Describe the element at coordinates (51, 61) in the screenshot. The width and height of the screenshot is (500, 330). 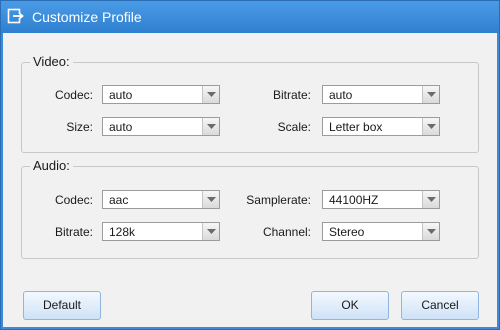
I see `video-group-legend: Video:` at that location.